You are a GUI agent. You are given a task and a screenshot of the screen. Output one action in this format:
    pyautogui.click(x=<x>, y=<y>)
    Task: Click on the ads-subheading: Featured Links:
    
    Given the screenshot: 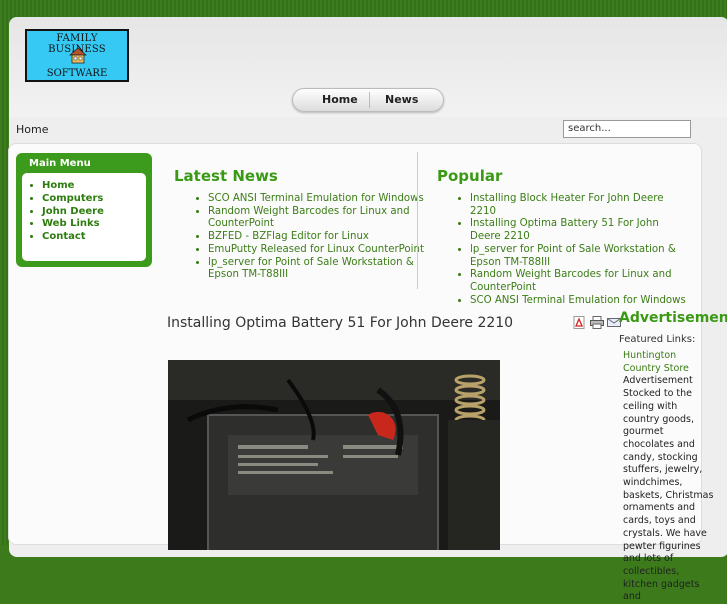 What is the action you would take?
    pyautogui.click(x=657, y=339)
    